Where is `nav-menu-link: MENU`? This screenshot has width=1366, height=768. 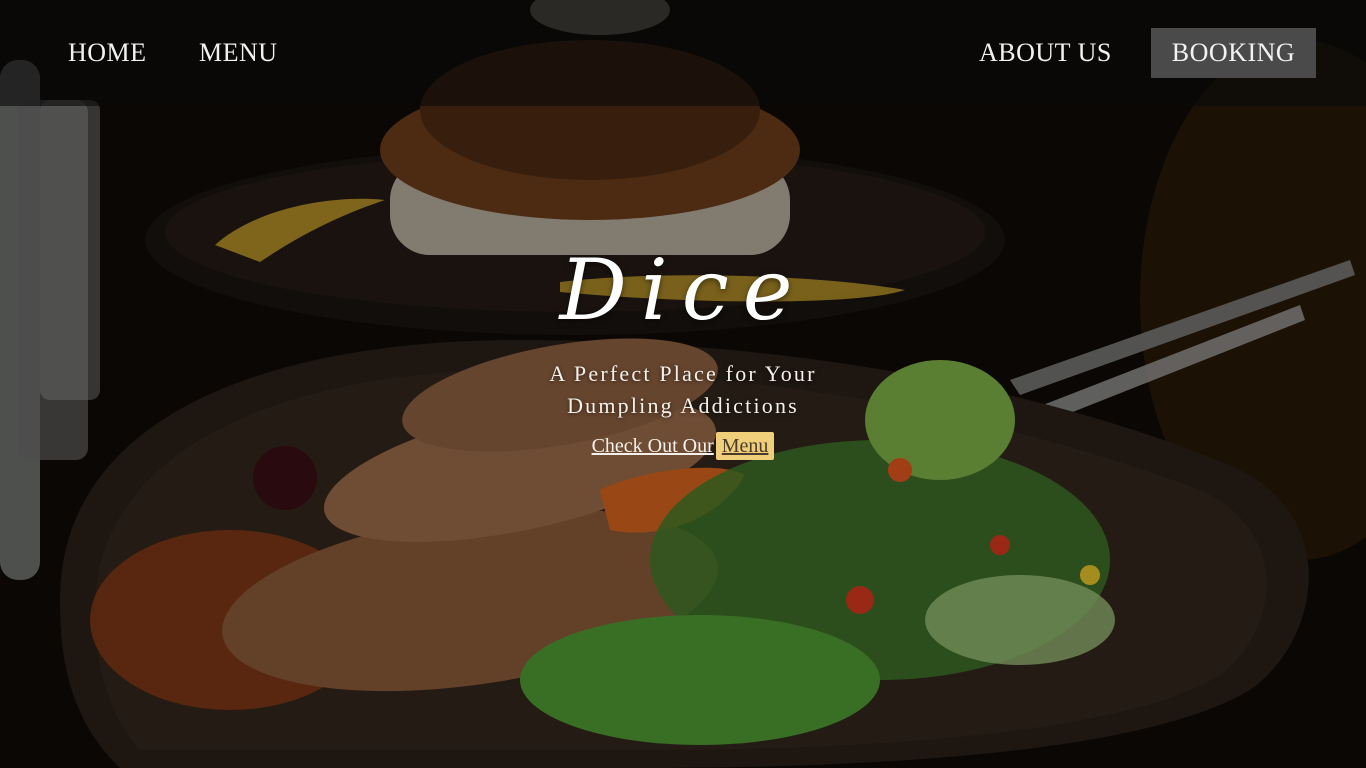
nav-menu-link: MENU is located at coordinates (238, 53).